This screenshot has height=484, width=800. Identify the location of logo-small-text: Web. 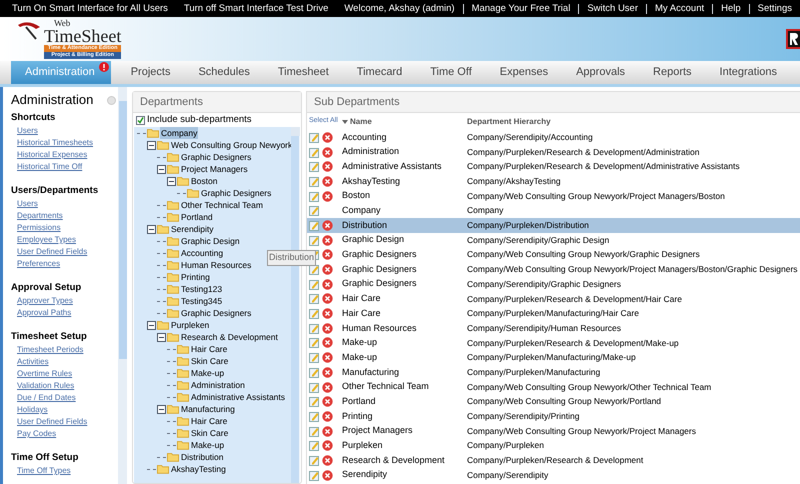
(62, 23).